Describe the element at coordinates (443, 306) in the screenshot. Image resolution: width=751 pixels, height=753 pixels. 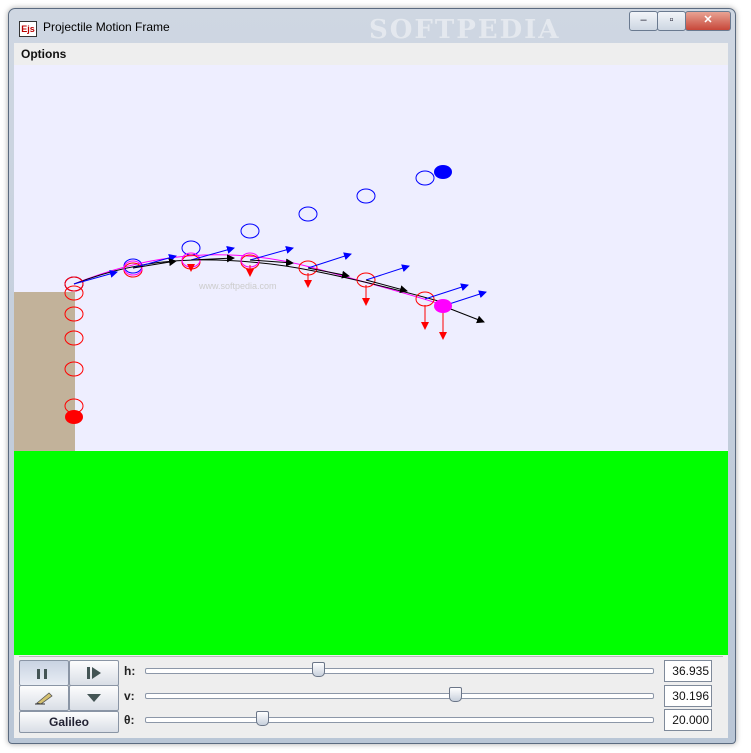
I see `projectile-ball` at that location.